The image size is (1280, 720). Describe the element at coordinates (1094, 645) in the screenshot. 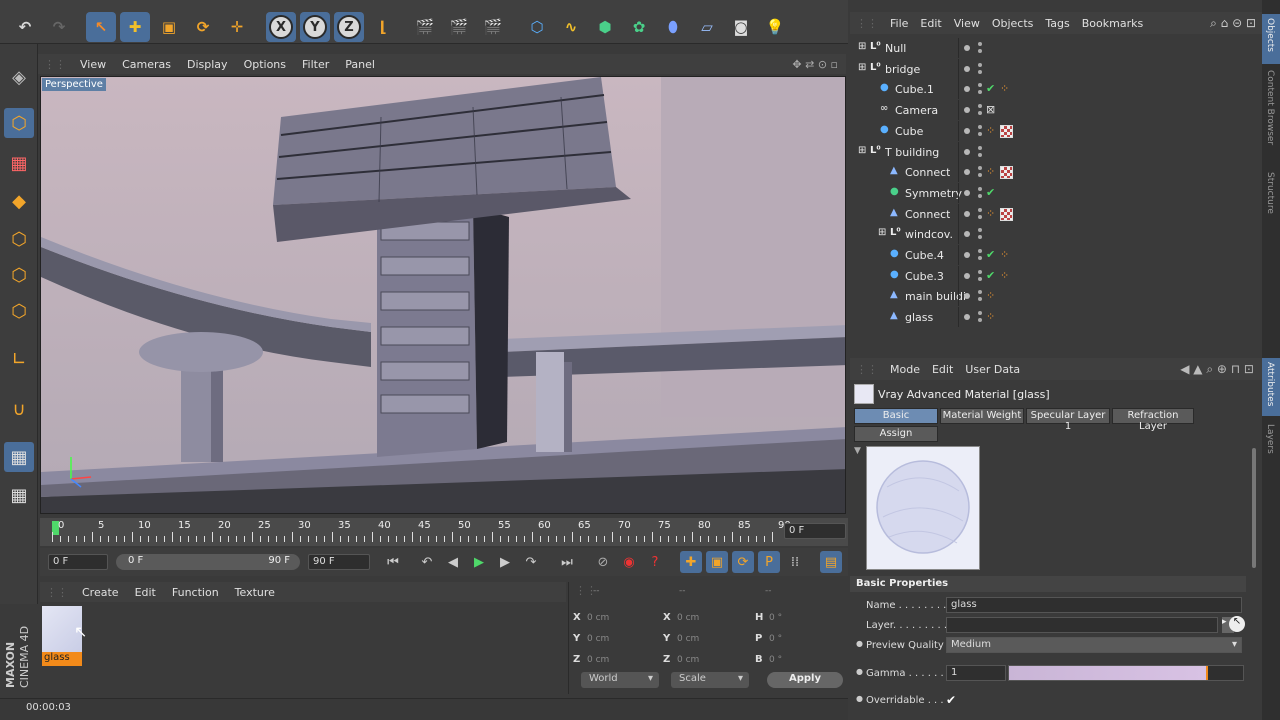

I see `preview-quality-dropdown: Medium ▾` at that location.